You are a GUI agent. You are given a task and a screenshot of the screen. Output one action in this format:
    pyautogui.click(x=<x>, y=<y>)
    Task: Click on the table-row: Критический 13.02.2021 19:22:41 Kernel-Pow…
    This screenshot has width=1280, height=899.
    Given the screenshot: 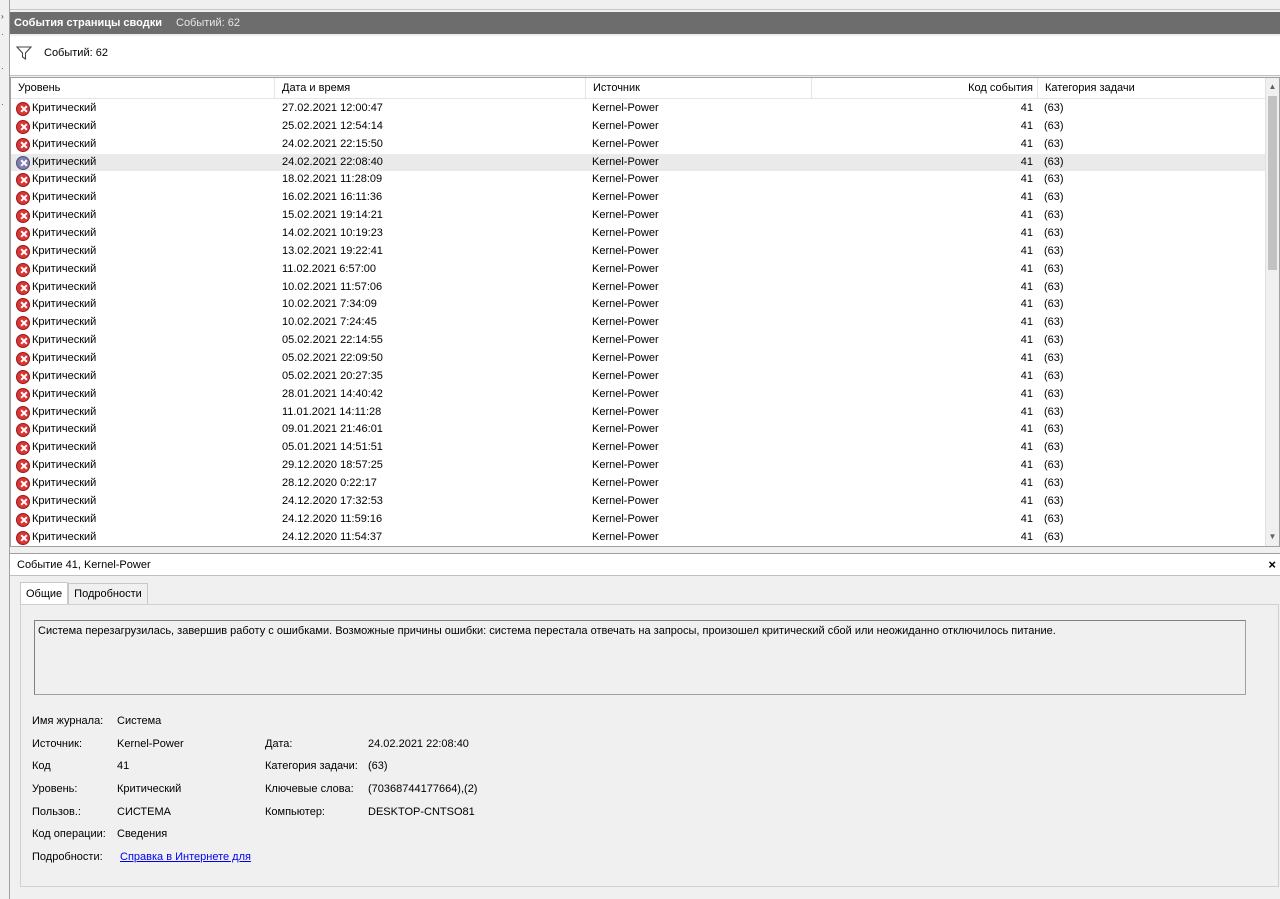 What is the action you would take?
    pyautogui.click(x=639, y=252)
    